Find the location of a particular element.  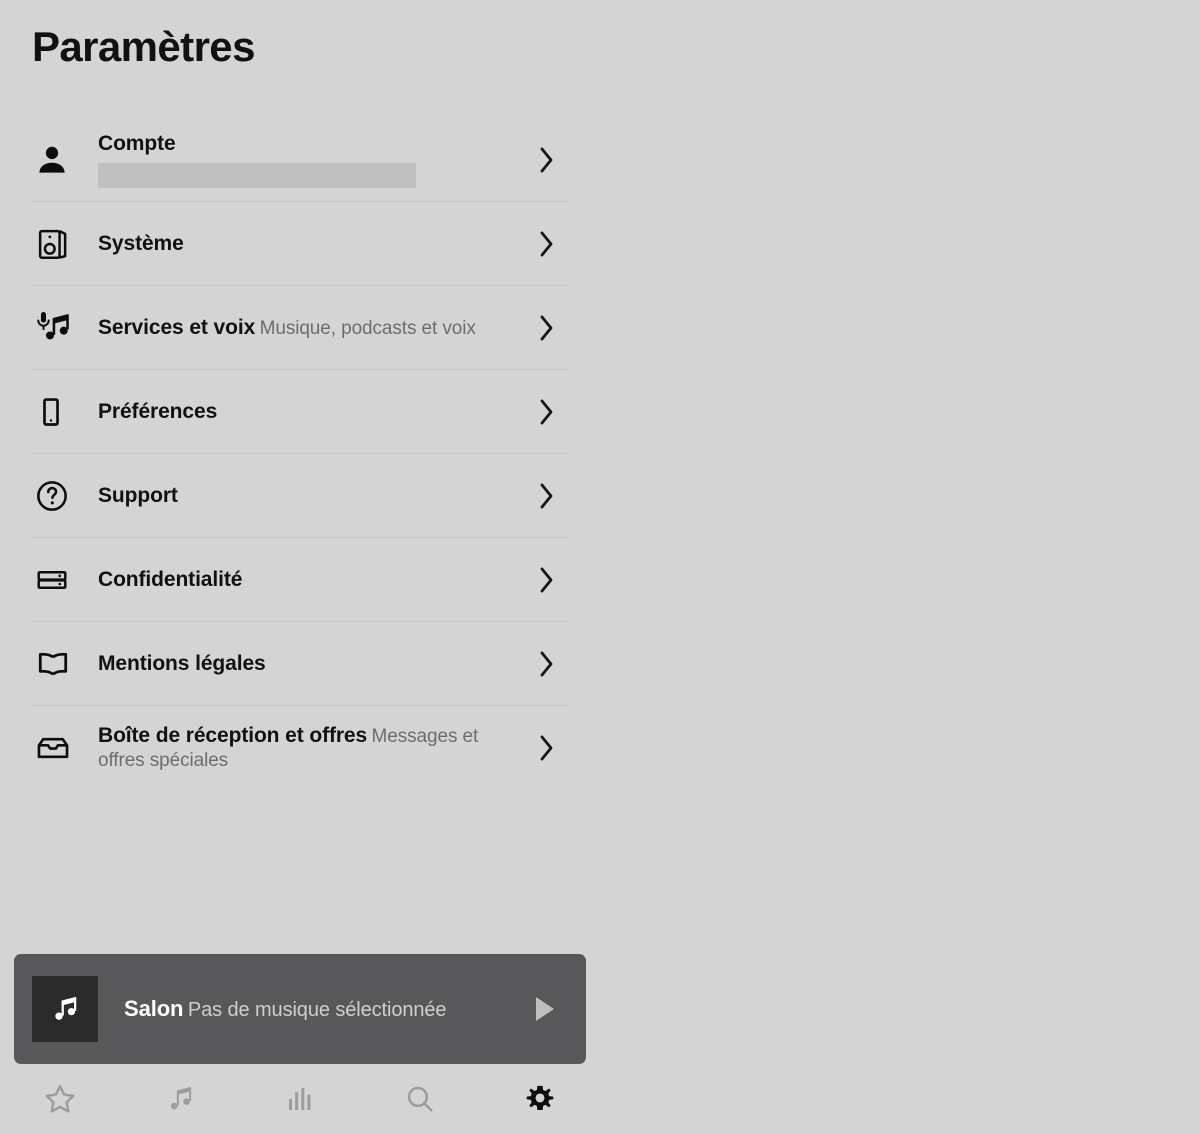

settings-item-support: Support is located at coordinates (300, 496).